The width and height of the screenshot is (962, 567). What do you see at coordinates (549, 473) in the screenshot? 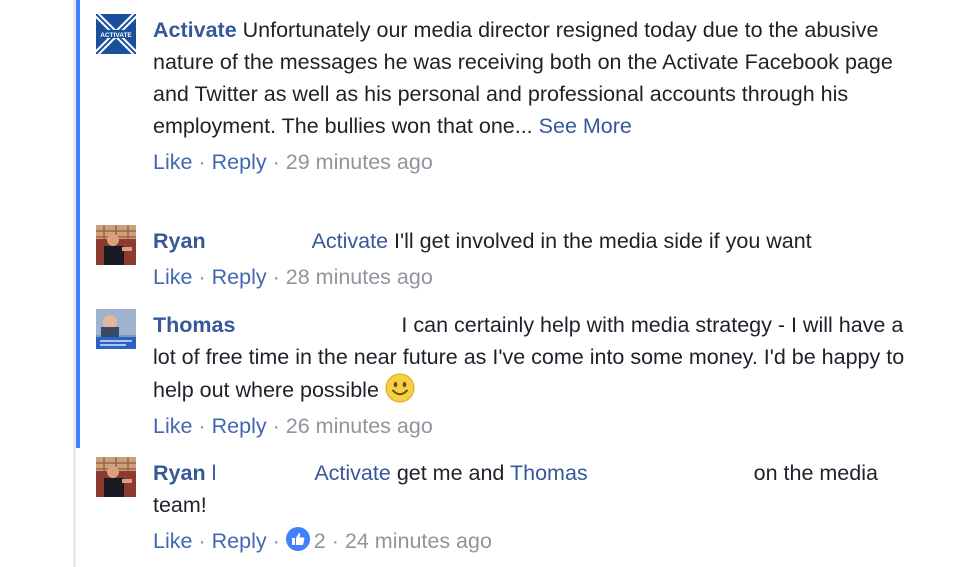
I see `mention-link: Thomas` at bounding box center [549, 473].